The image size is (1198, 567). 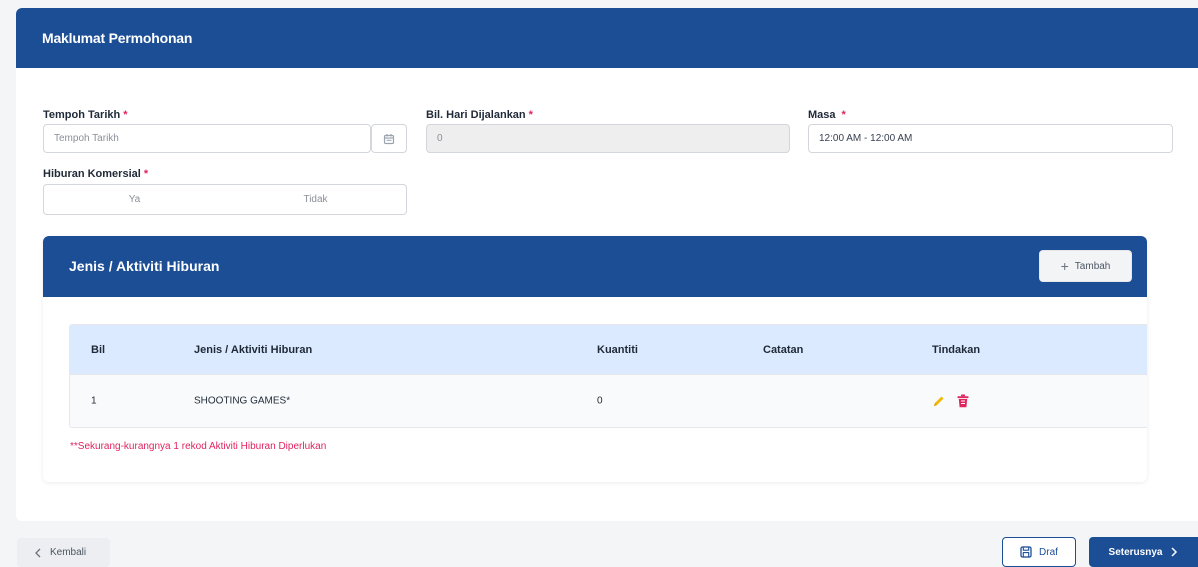 I want to click on tempoh-tarikh-placeholder: Tempoh Tarikh, so click(x=86, y=138).